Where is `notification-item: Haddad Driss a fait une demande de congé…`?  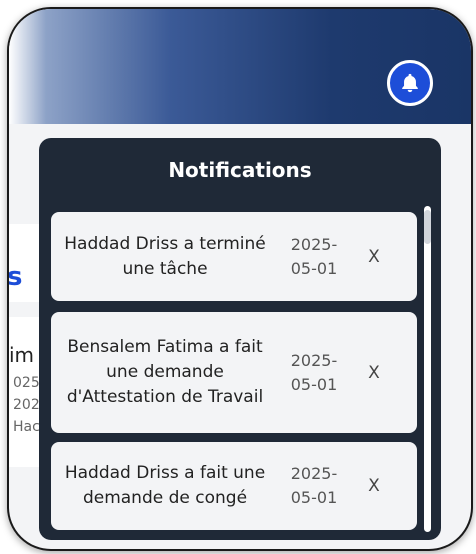
notification-item: Haddad Driss a fait une demande de congé… is located at coordinates (234, 486).